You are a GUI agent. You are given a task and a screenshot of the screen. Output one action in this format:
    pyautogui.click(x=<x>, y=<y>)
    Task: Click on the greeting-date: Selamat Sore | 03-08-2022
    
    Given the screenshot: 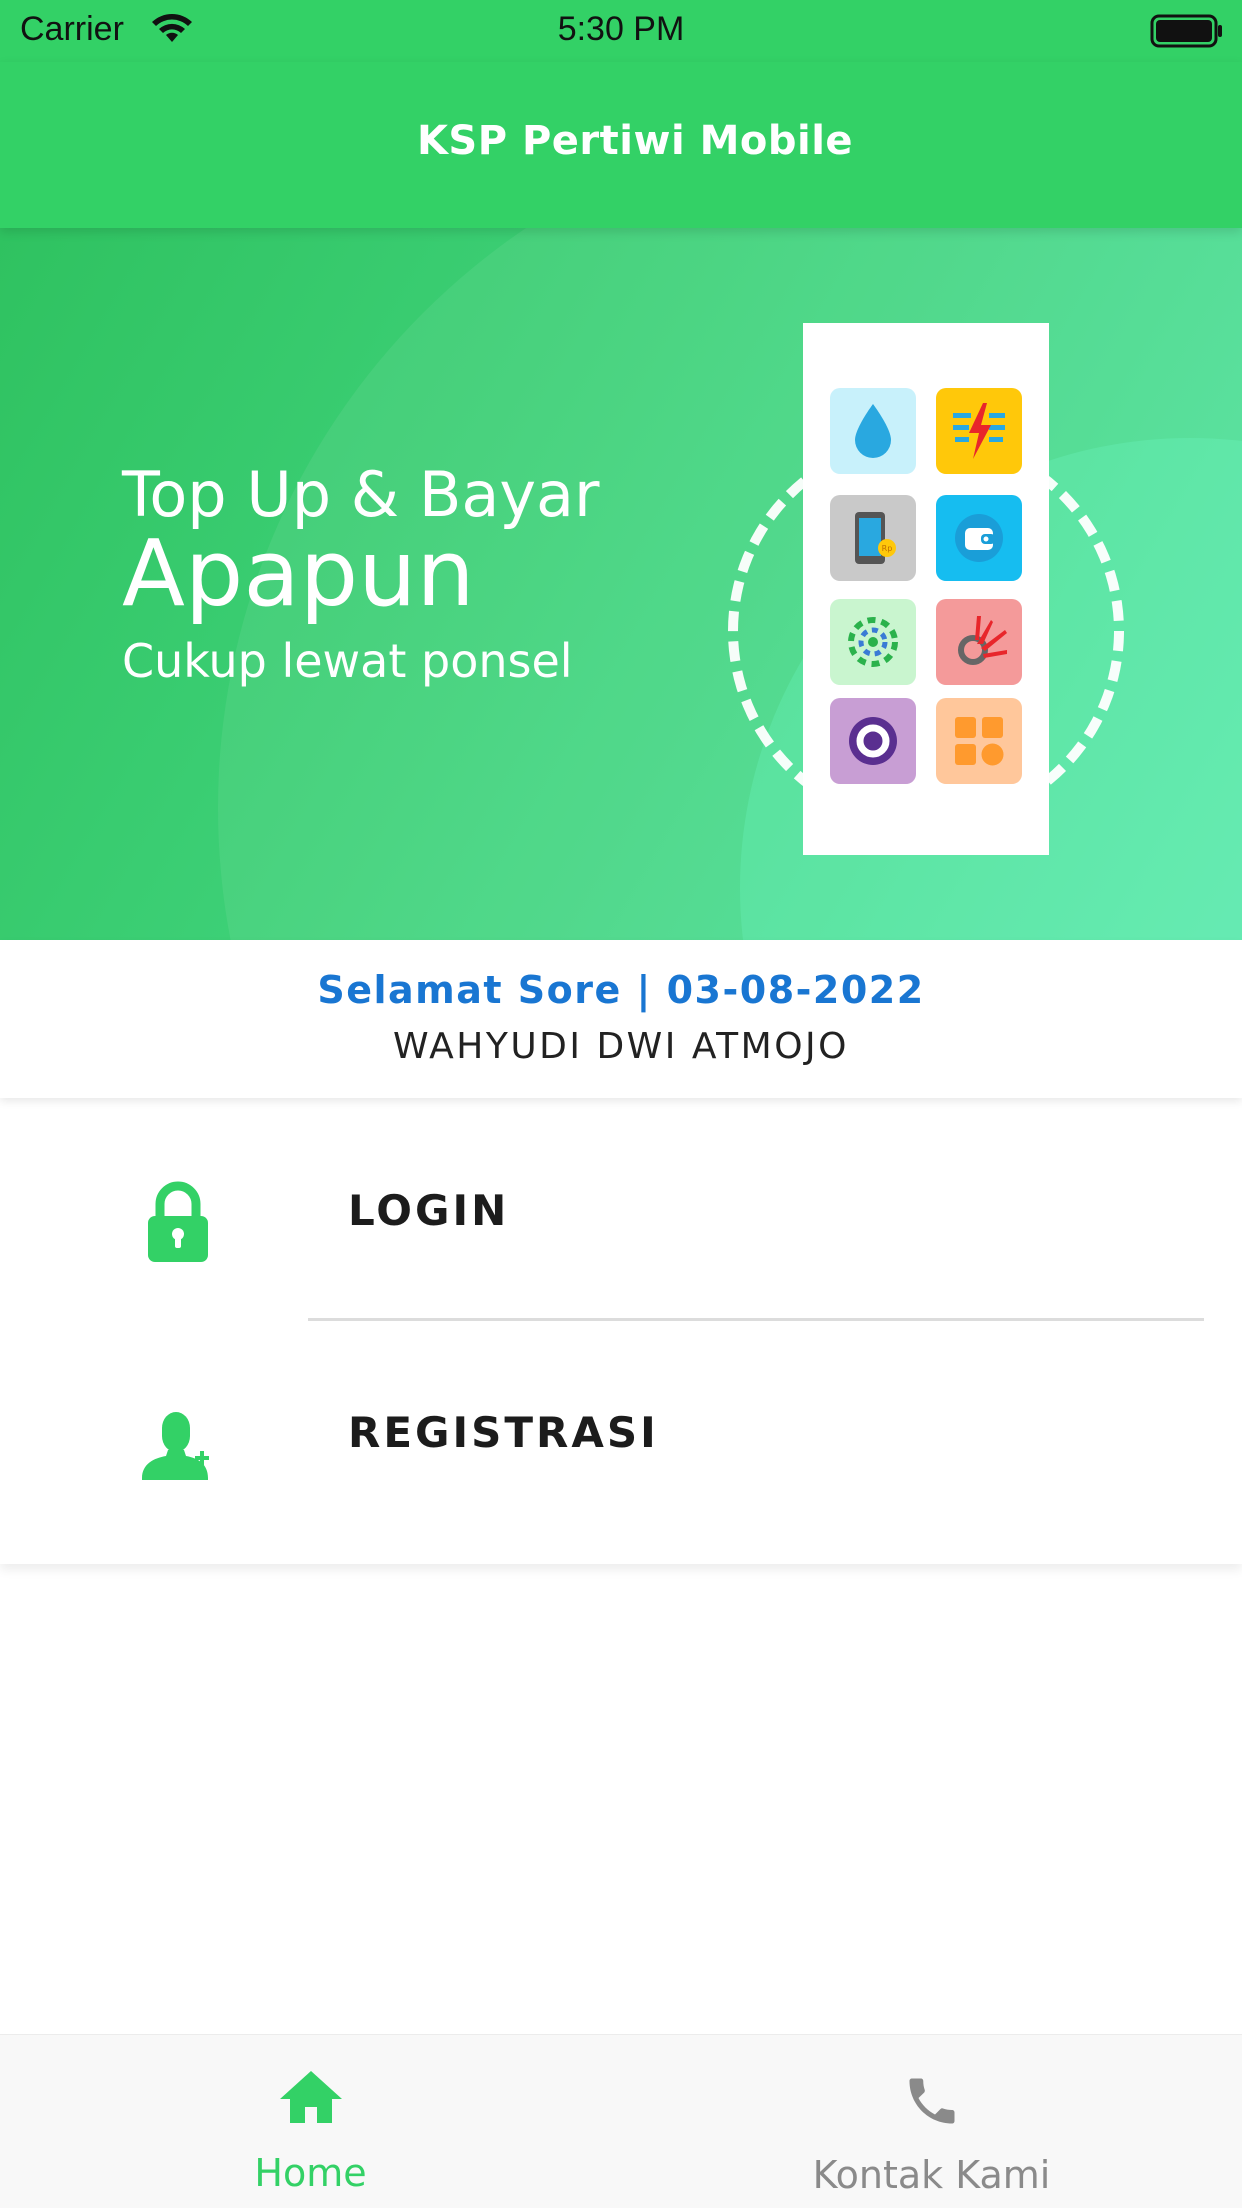 What is the action you would take?
    pyautogui.click(x=621, y=990)
    